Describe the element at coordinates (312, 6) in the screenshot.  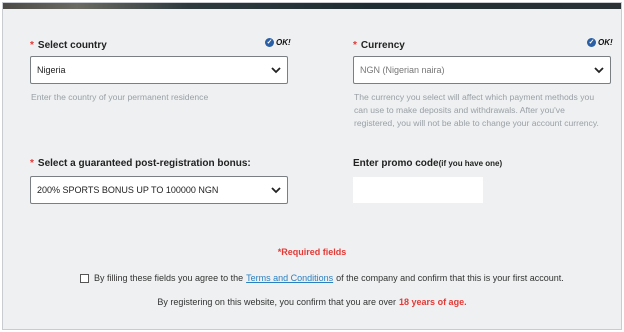
I see `header-banner-image` at that location.